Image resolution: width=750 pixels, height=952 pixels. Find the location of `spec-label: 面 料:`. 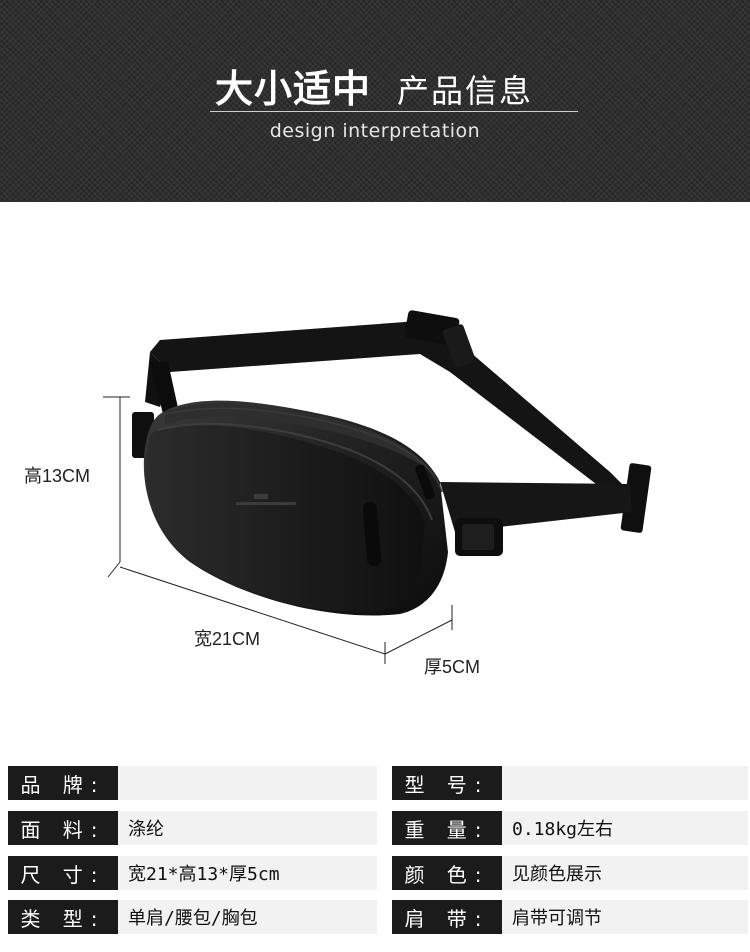

spec-label: 面 料: is located at coordinates (63, 828).